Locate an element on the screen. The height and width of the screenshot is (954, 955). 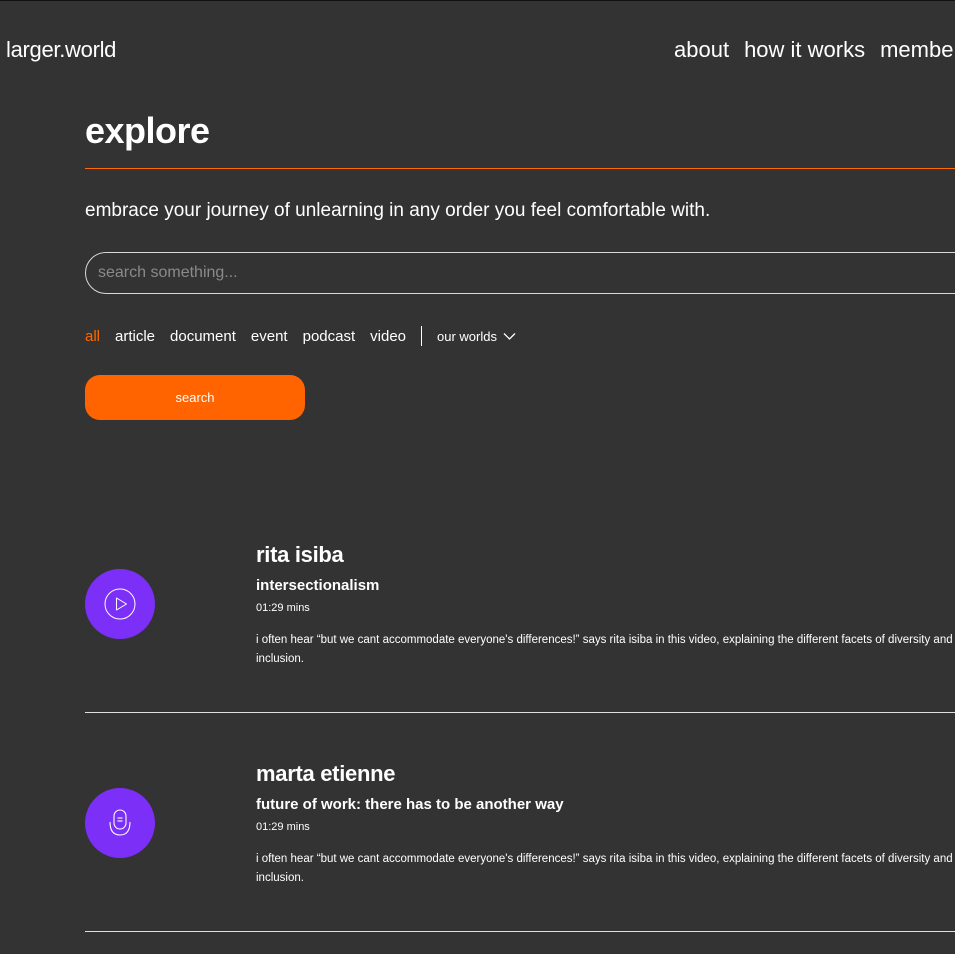
play-icon is located at coordinates (120, 604).